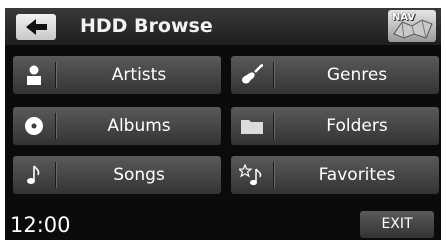 Image resolution: width=446 pixels, height=241 pixels. Describe the element at coordinates (34, 75) in the screenshot. I see `person-icon` at that location.